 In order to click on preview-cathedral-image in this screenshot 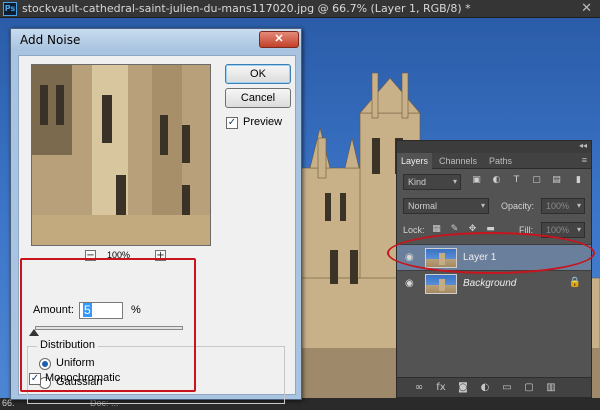, I will do `click(121, 155)`.